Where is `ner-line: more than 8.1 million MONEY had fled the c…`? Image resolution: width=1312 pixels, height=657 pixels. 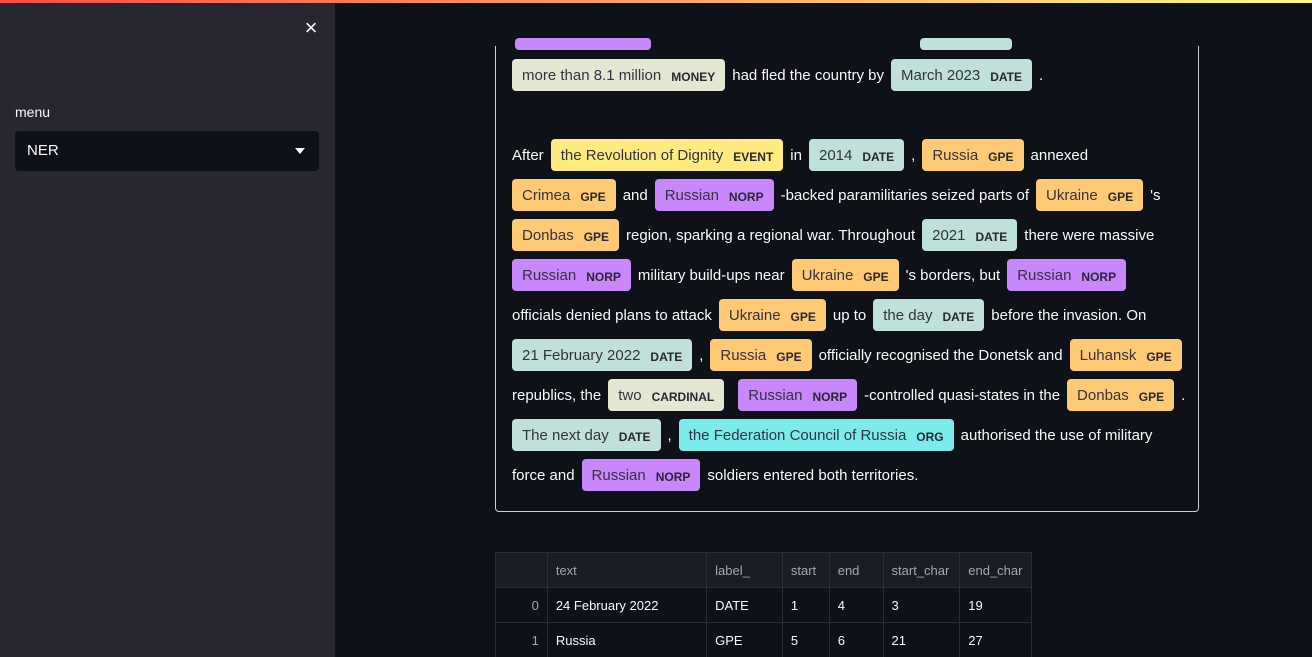
ner-line: more than 8.1 million MONEY had fled the c… is located at coordinates (777, 75).